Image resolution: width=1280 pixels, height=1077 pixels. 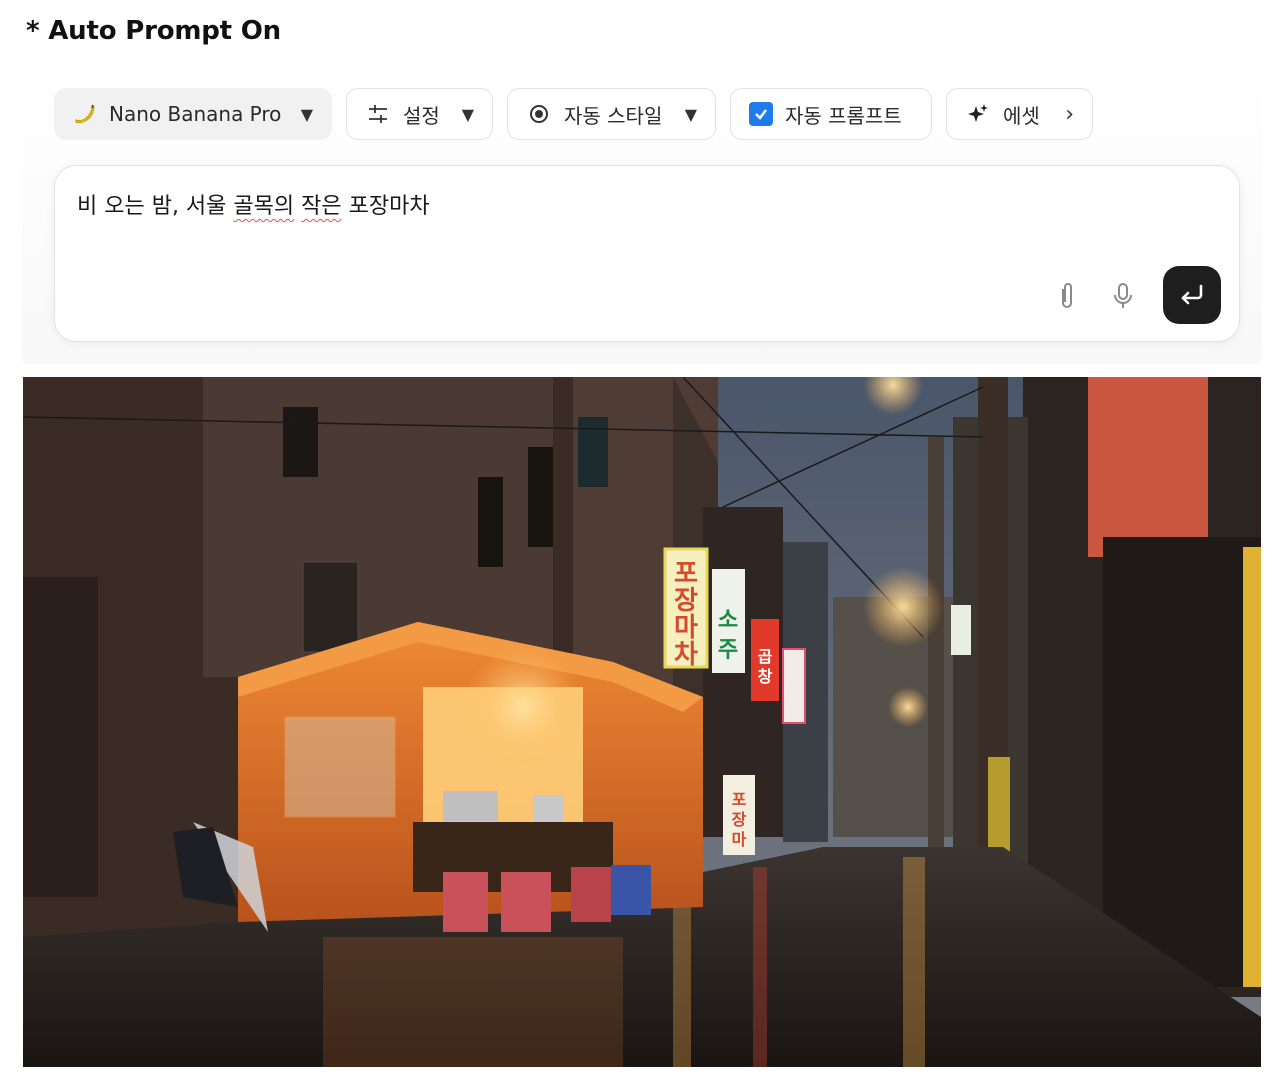 I want to click on svg-text: 포, so click(x=739, y=799).